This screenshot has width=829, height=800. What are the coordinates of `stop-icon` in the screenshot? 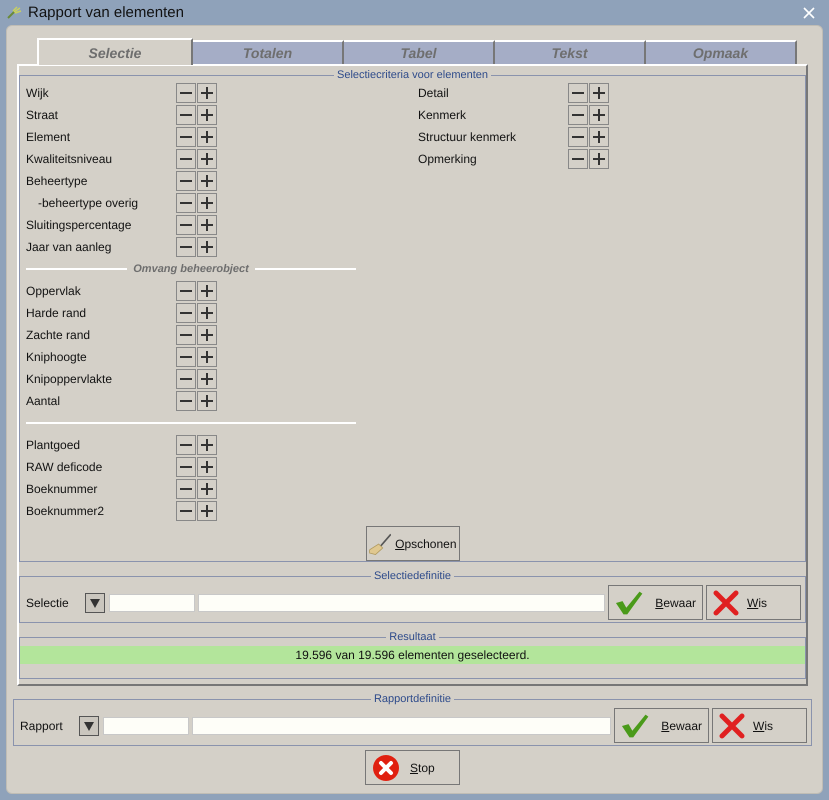 It's located at (386, 768).